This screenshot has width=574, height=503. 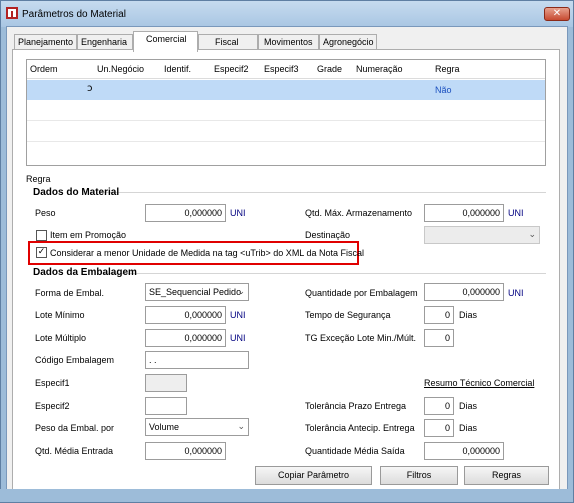 What do you see at coordinates (164, 427) in the screenshot?
I see `peso-embal-value: Volume` at bounding box center [164, 427].